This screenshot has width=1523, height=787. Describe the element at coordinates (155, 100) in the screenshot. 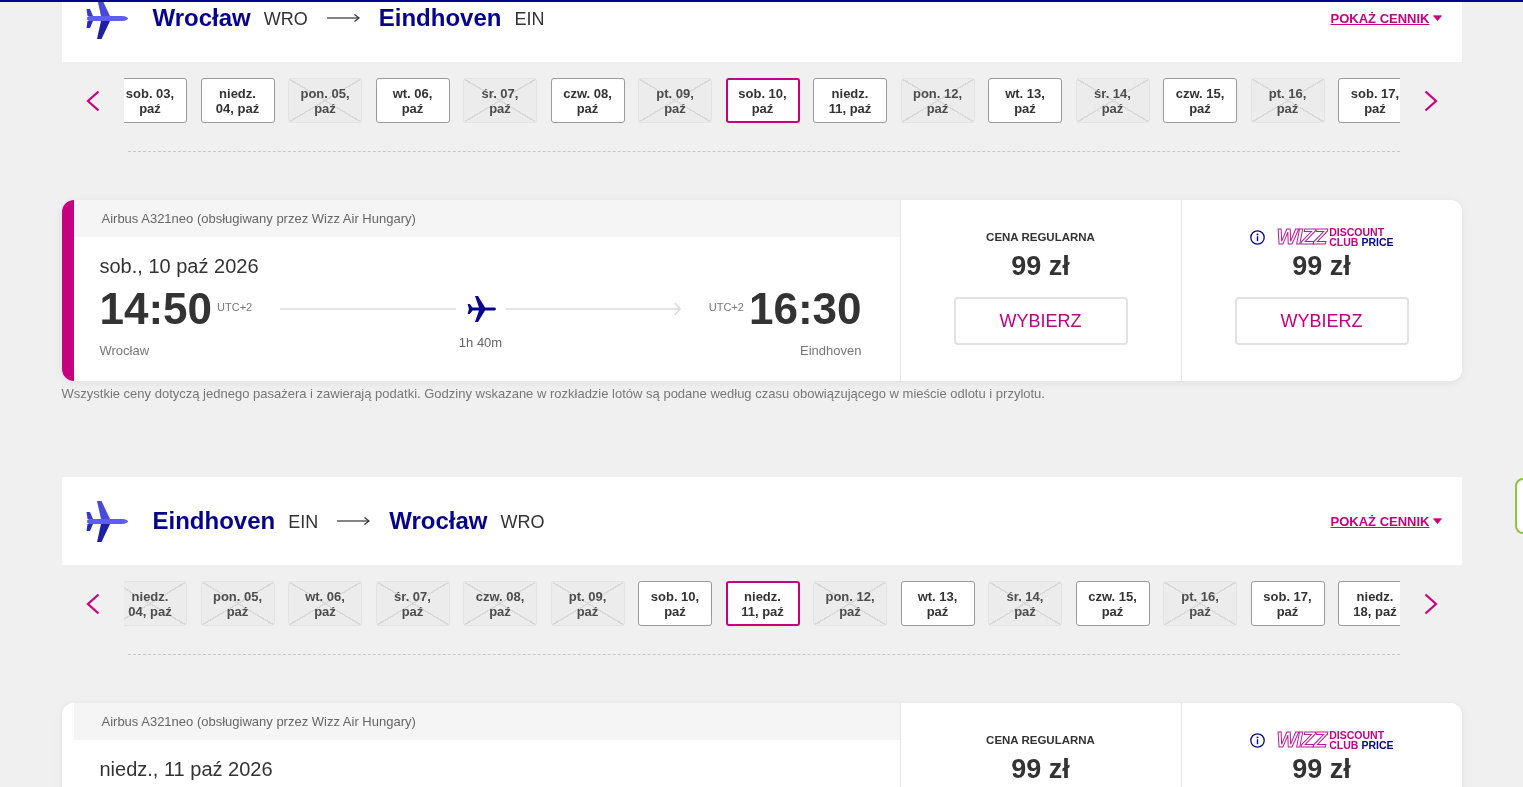

I see `date-option: sob. 03, paź` at that location.